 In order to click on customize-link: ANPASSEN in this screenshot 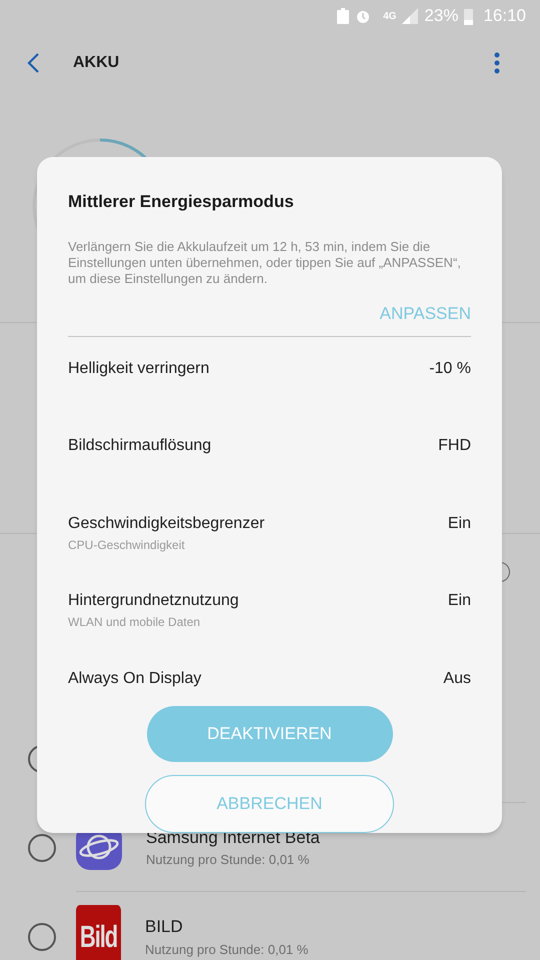, I will do `click(425, 313)`.